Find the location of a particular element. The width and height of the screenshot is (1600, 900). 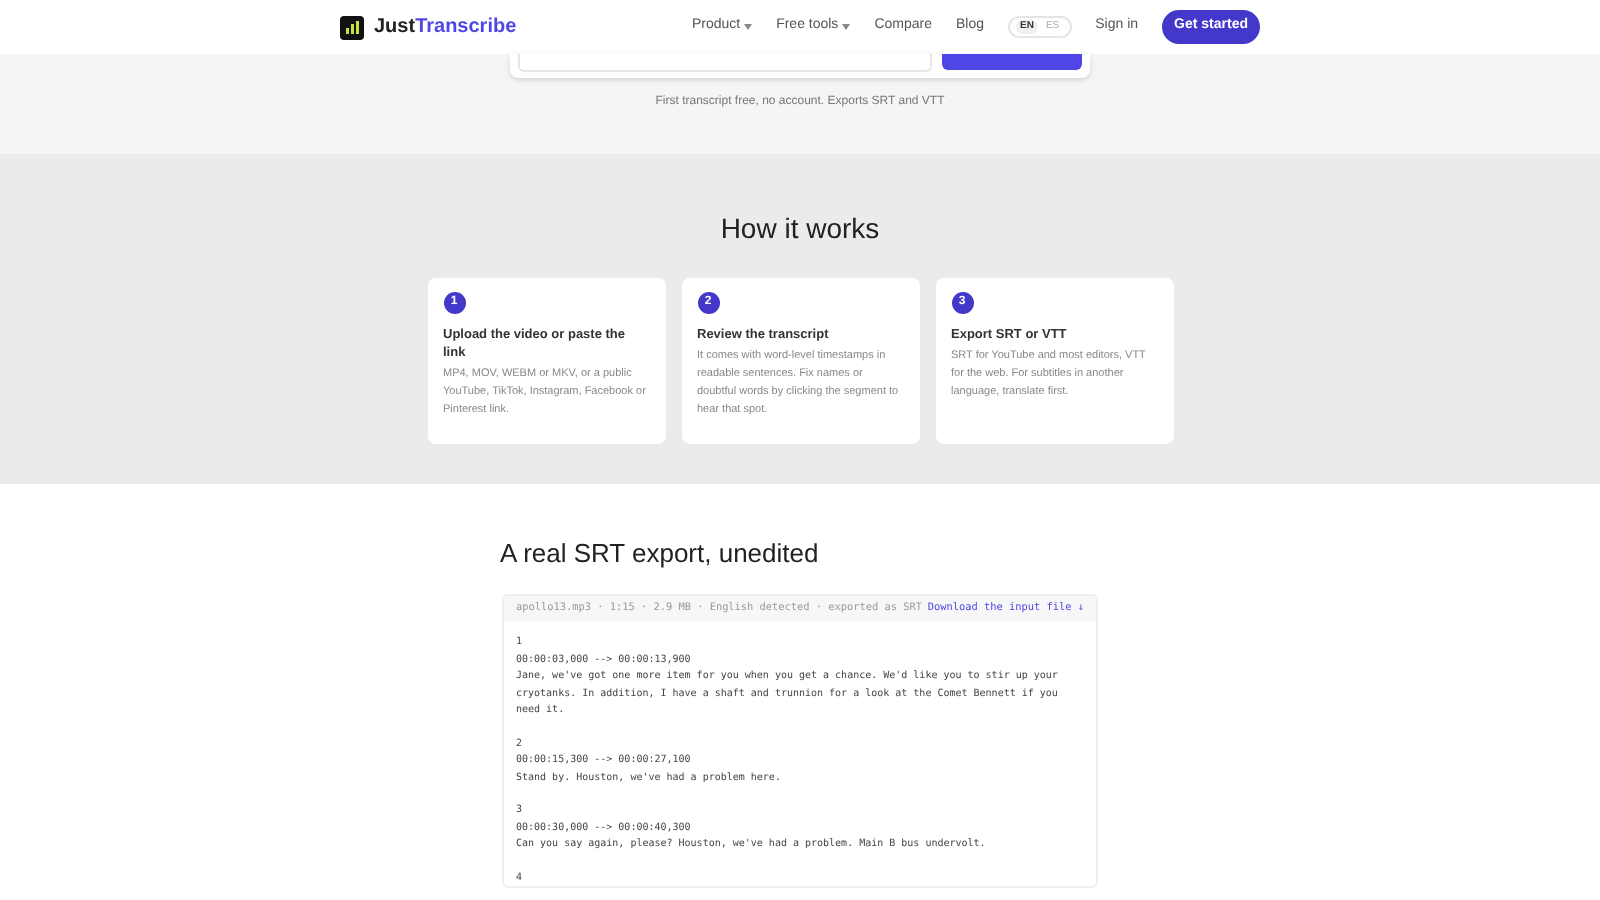

logo-text: JustTranscribe is located at coordinates (445, 27).